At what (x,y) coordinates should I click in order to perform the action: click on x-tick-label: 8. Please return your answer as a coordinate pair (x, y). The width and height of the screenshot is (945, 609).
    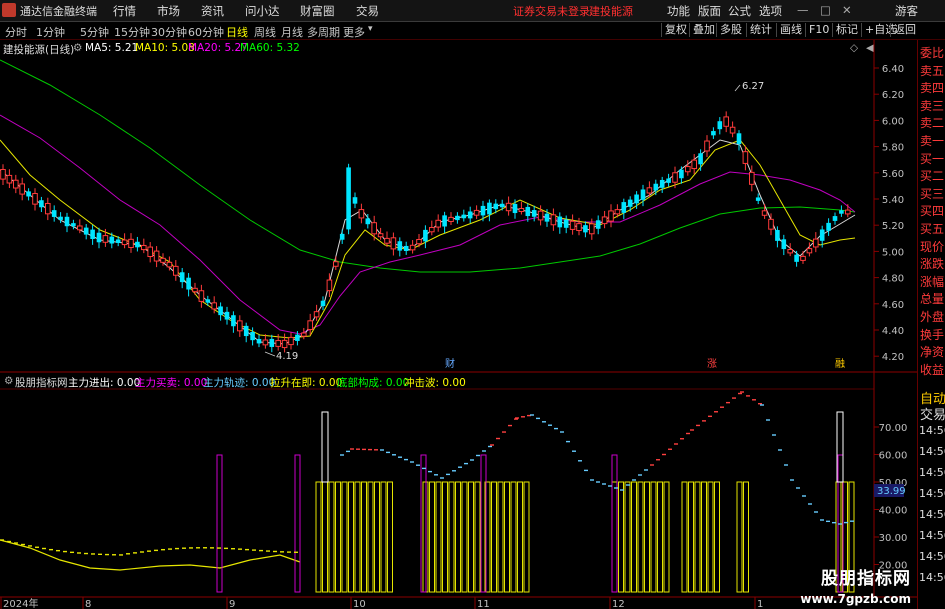
    Looking at the image, I should click on (88, 604).